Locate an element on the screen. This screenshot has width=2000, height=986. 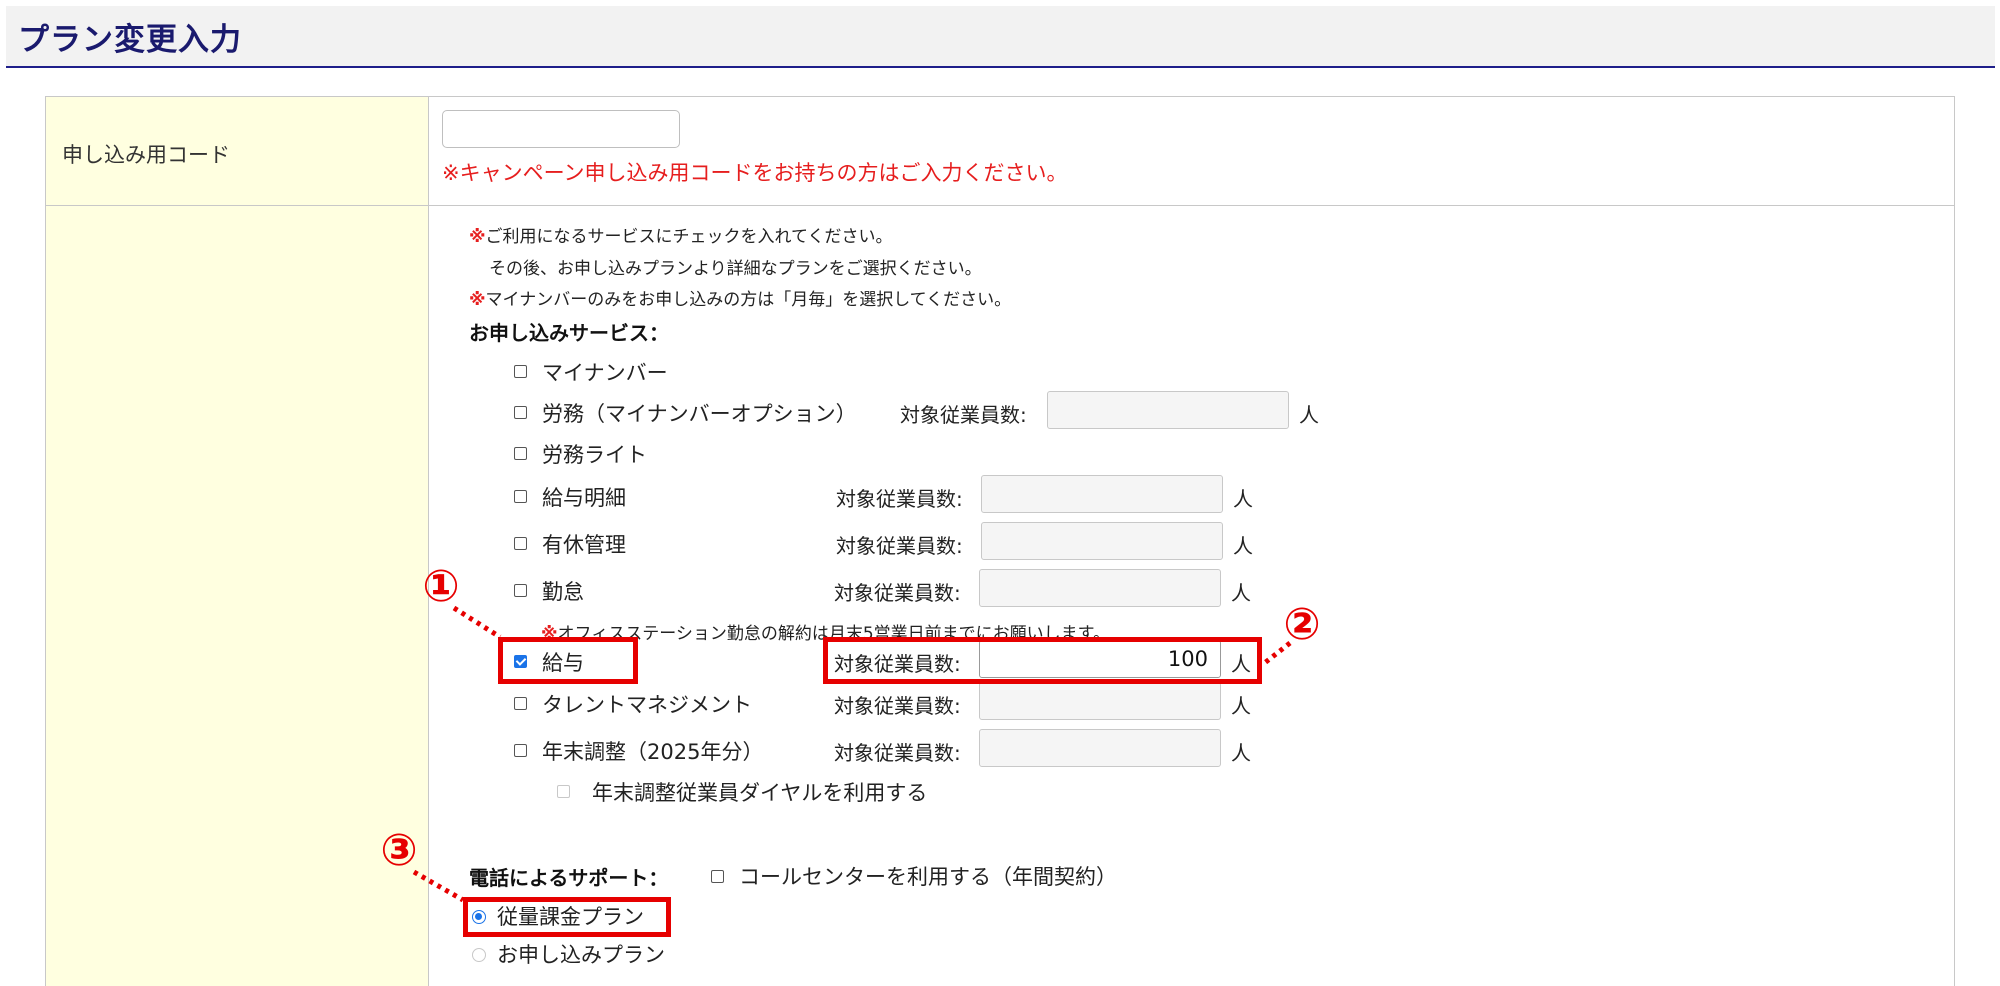
page-title: プラン変更入力 is located at coordinates (130, 40).